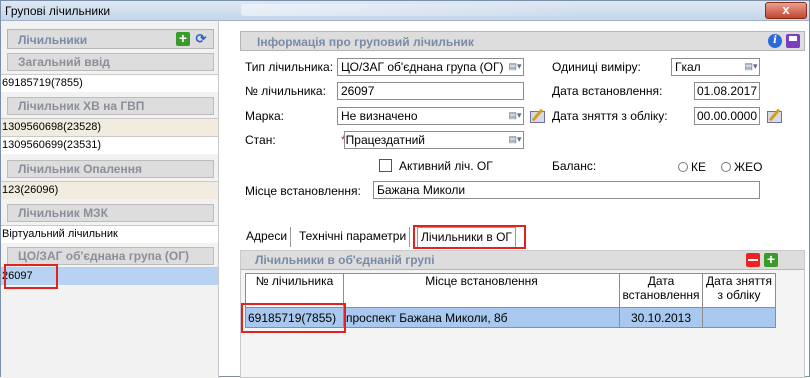  I want to click on refresh-icon: ⟳, so click(201, 39).